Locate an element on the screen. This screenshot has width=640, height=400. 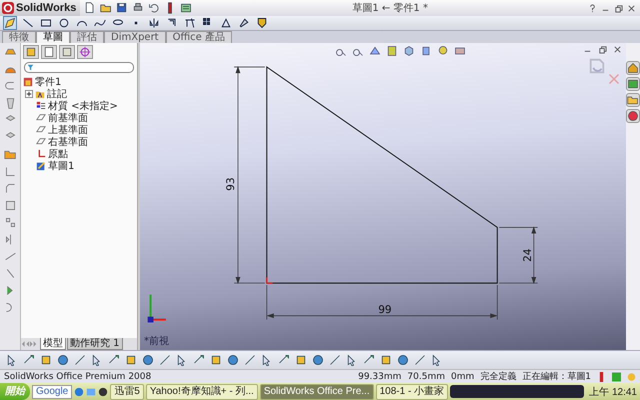
model-tab: 模型 is located at coordinates (53, 344).